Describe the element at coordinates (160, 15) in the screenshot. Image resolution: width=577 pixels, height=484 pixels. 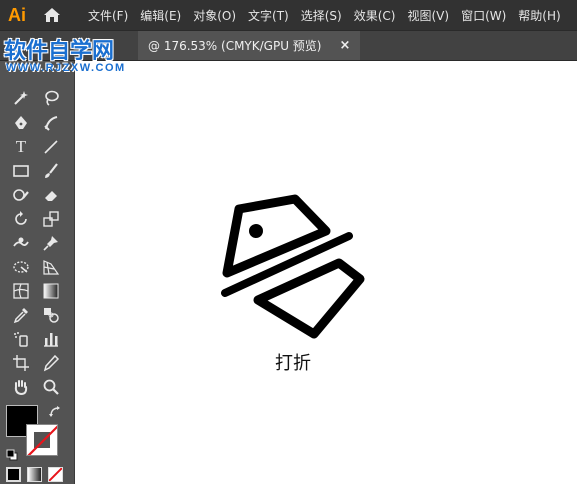
I see `menu-edit: 编辑(E)` at that location.